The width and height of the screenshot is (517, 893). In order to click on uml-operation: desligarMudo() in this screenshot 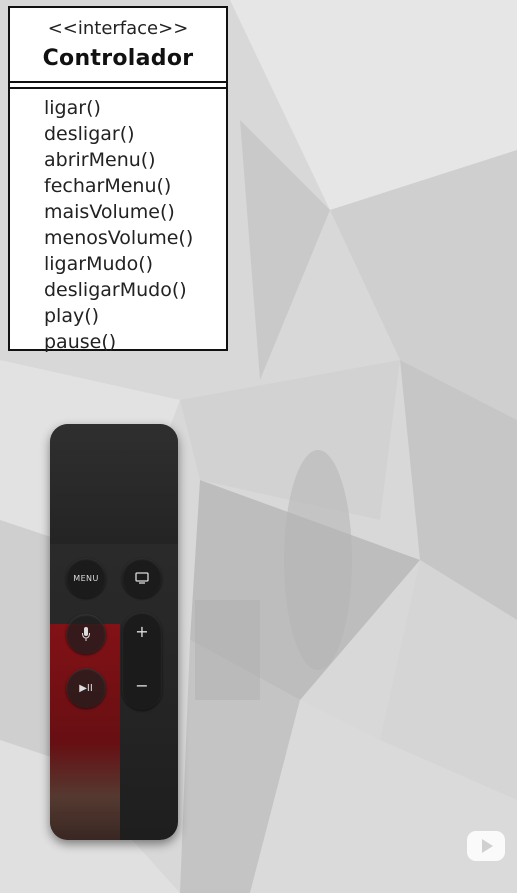, I will do `click(115, 290)`.